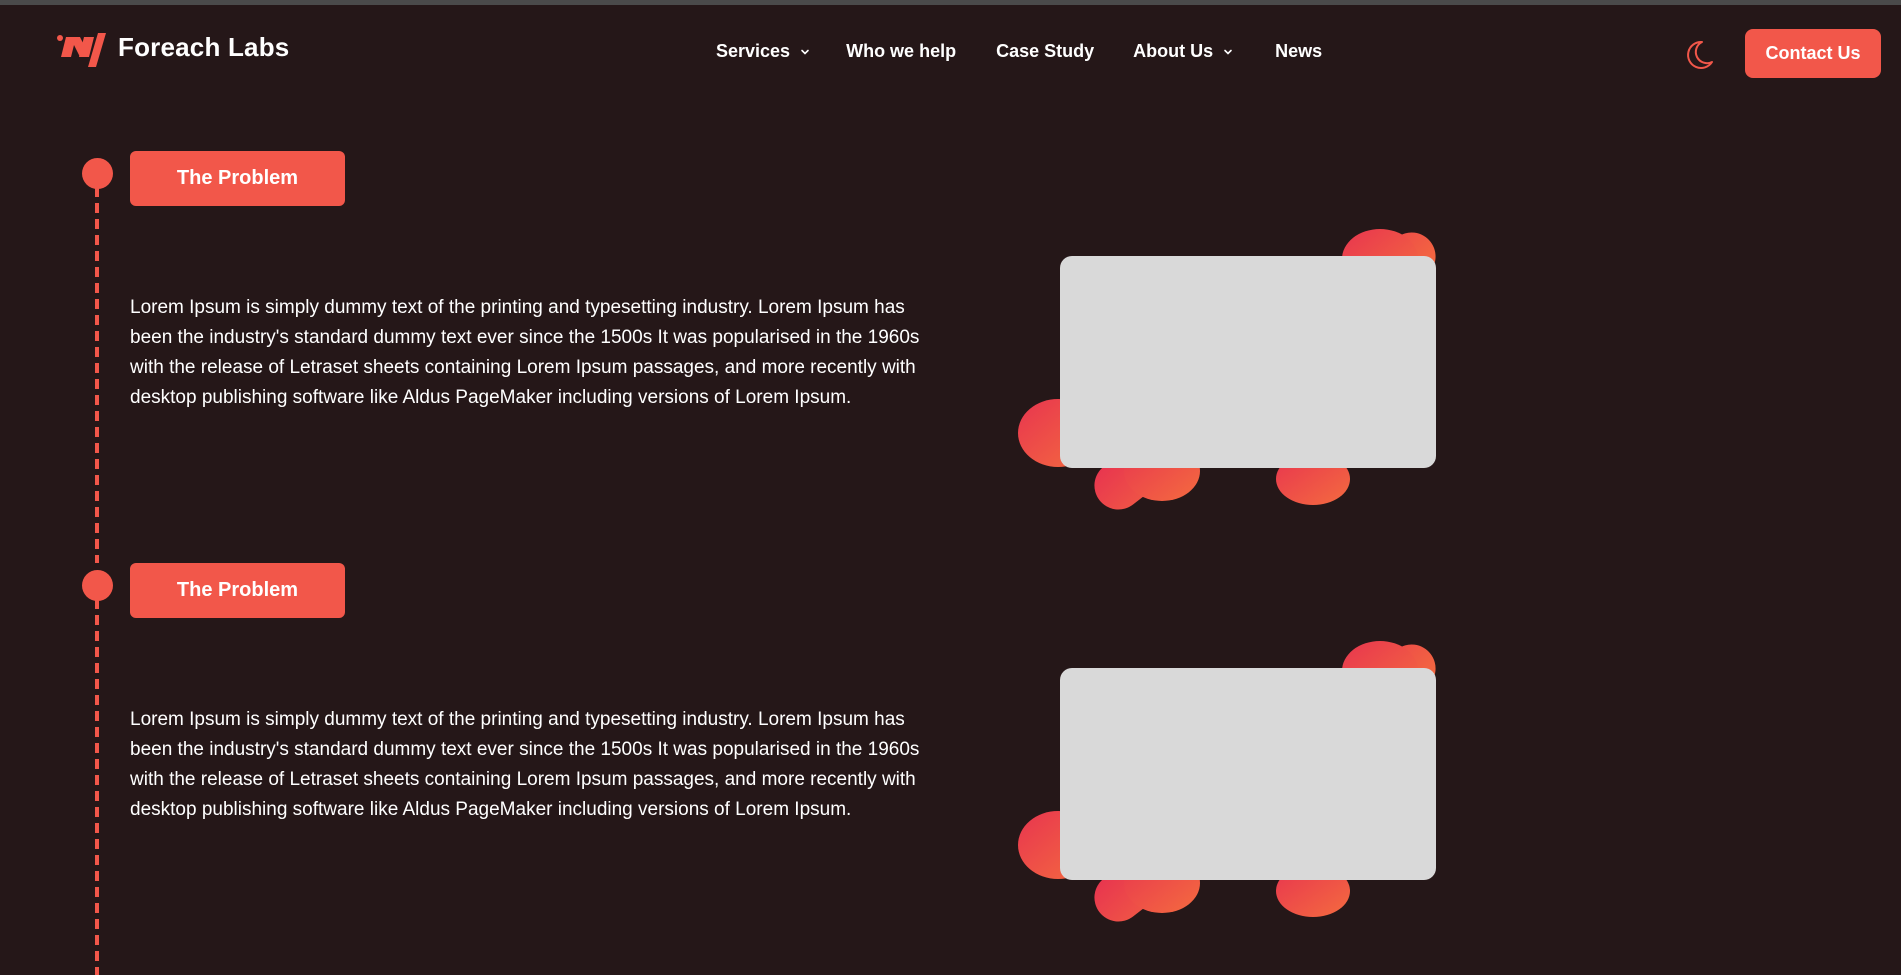  I want to click on nav-label-who-we-help: Who we help, so click(901, 51).